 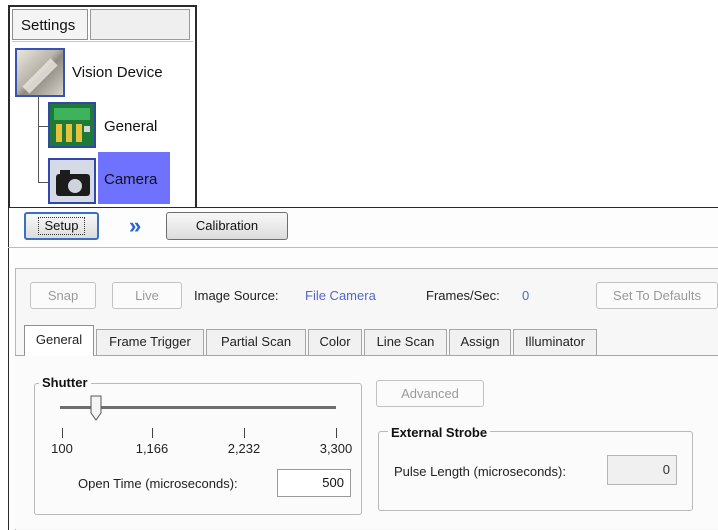 What do you see at coordinates (463, 295) in the screenshot?
I see `frames-per-sec-label: Frames/Sec:` at bounding box center [463, 295].